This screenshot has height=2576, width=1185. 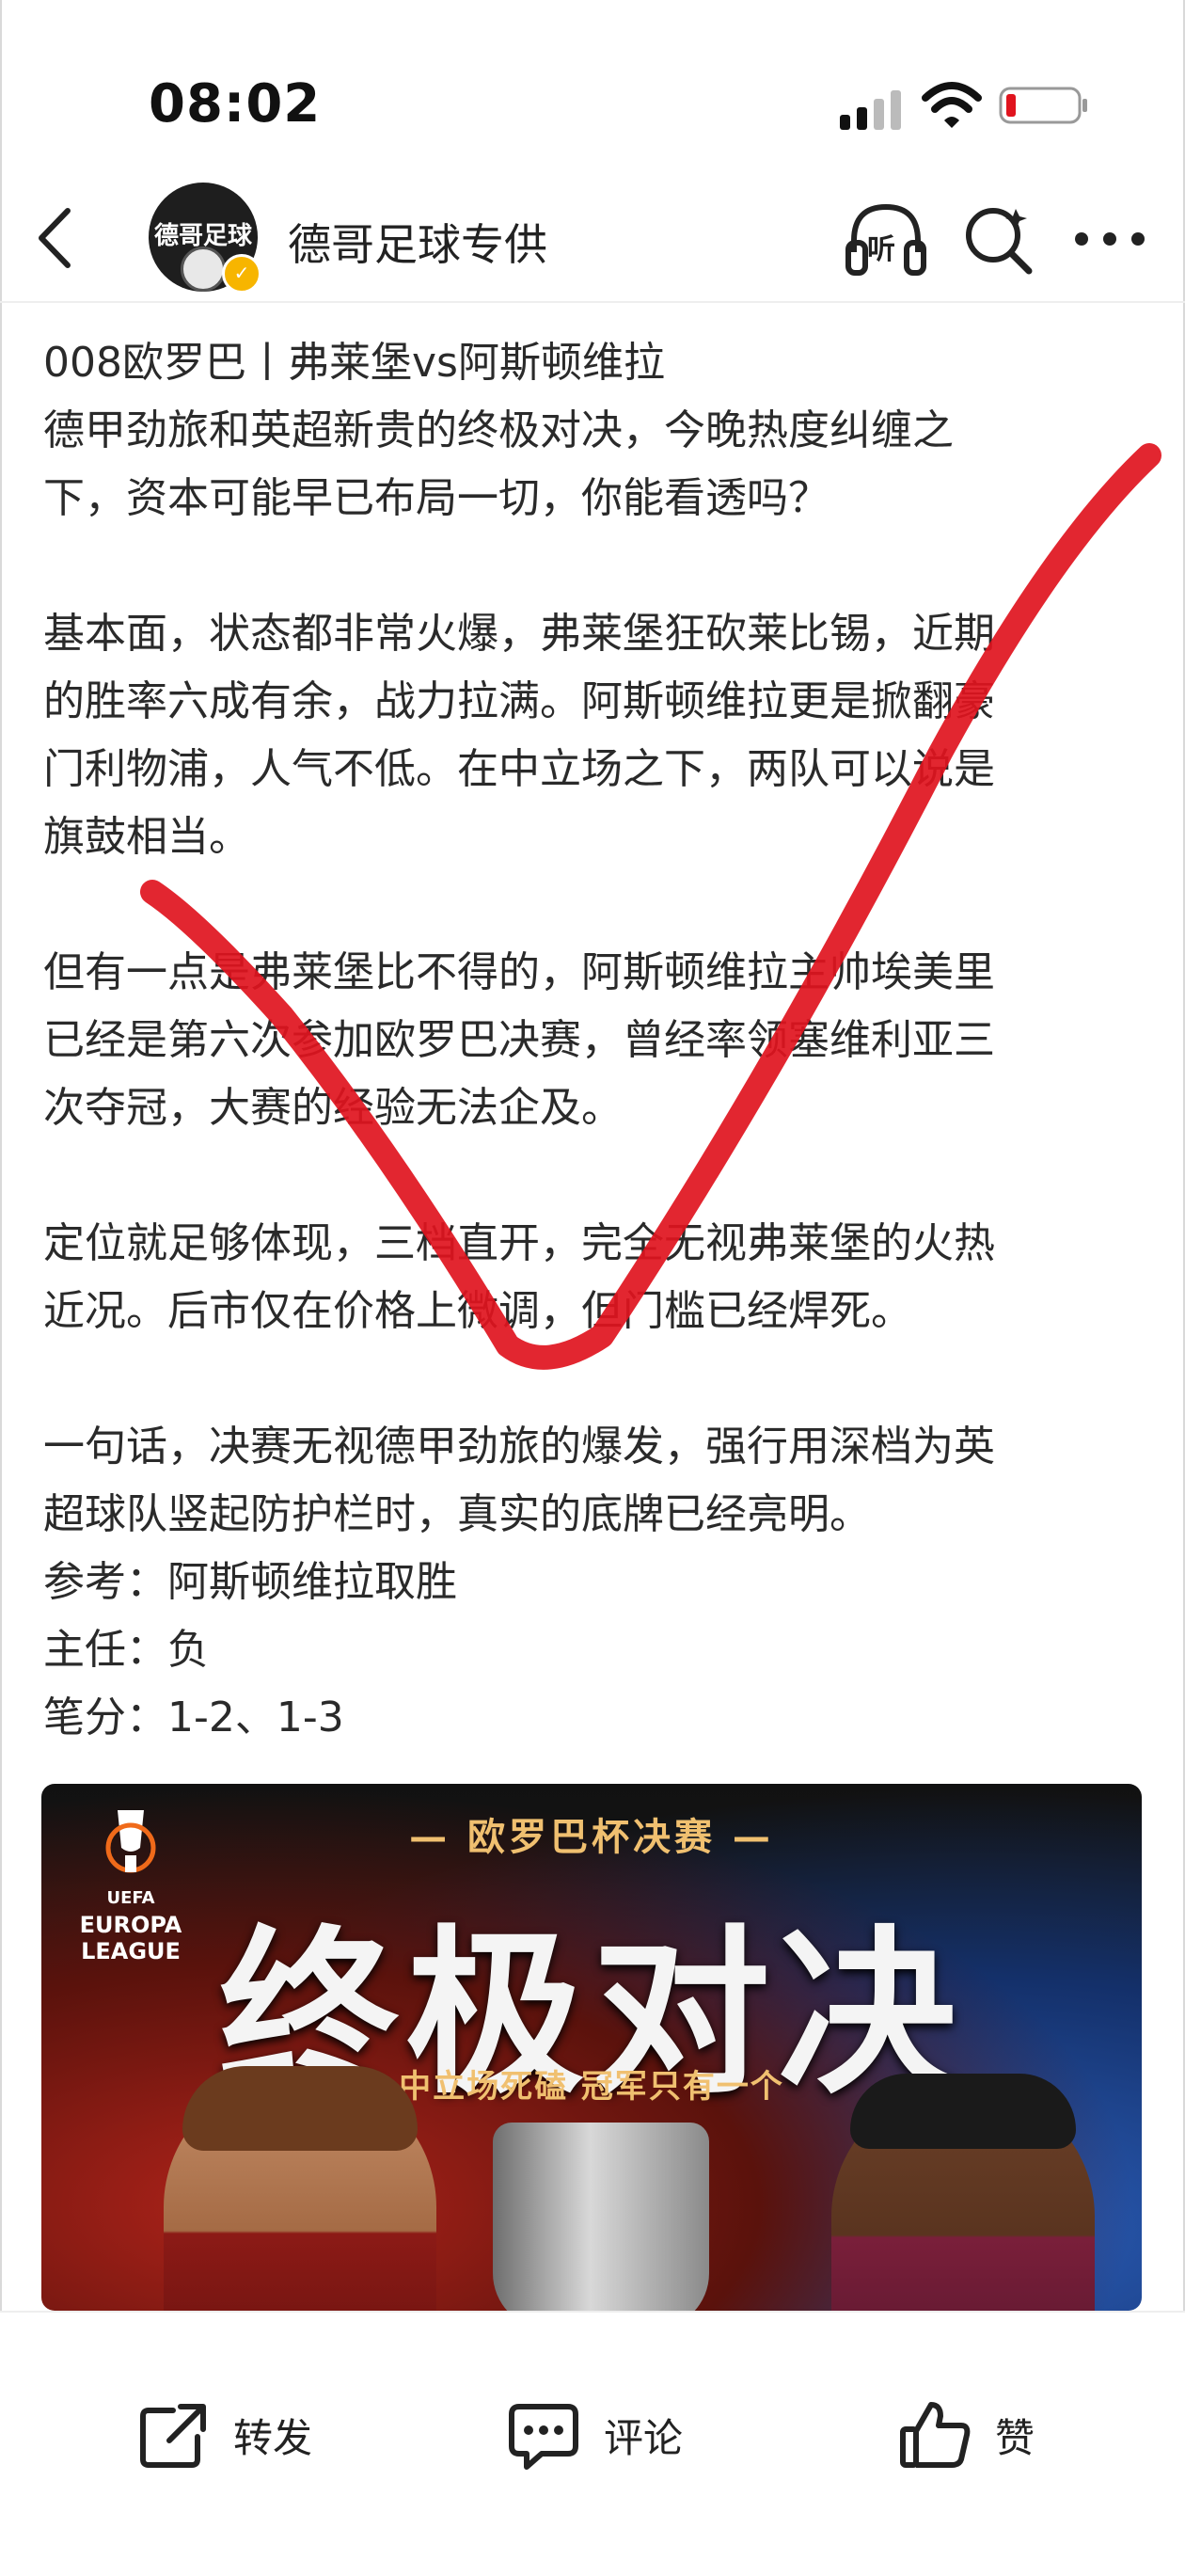 I want to click on listen-label: 听, so click(x=881, y=250).